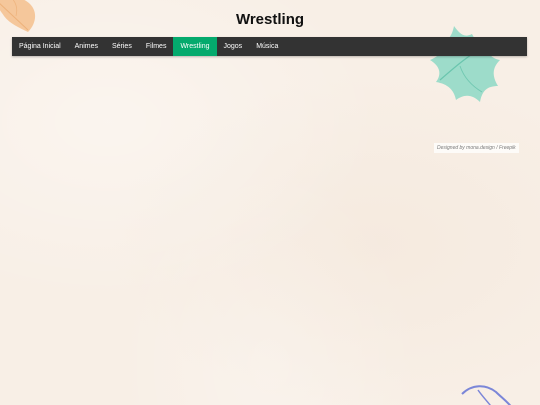 The image size is (540, 405). Describe the element at coordinates (465, 64) in the screenshot. I see `mint-leaf-decoration` at that location.